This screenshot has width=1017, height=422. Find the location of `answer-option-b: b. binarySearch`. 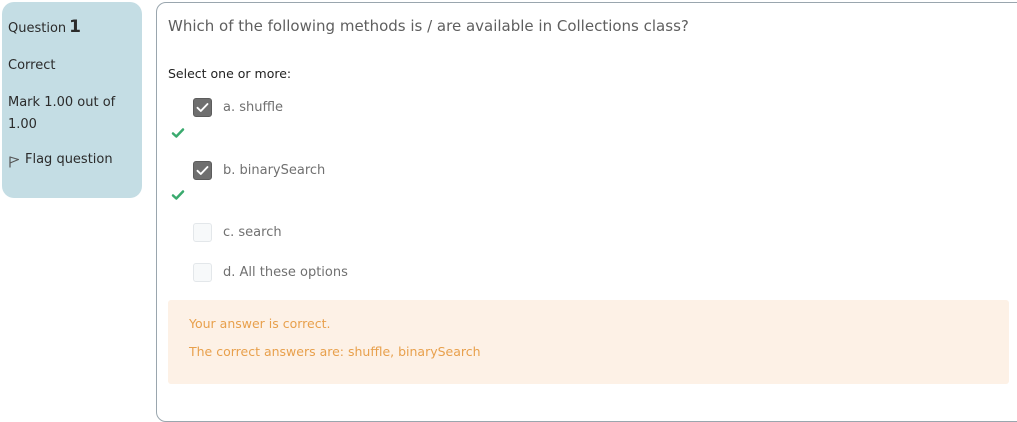

answer-option-b: b. binarySearch is located at coordinates (259, 170).